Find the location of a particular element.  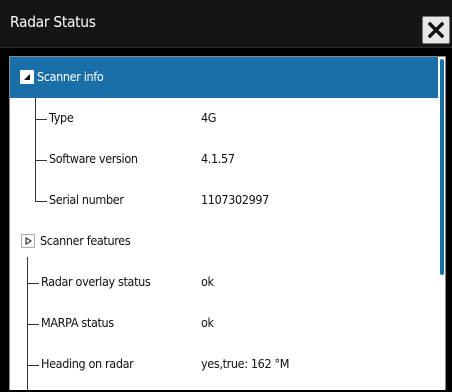

close-icon is located at coordinates (436, 30).